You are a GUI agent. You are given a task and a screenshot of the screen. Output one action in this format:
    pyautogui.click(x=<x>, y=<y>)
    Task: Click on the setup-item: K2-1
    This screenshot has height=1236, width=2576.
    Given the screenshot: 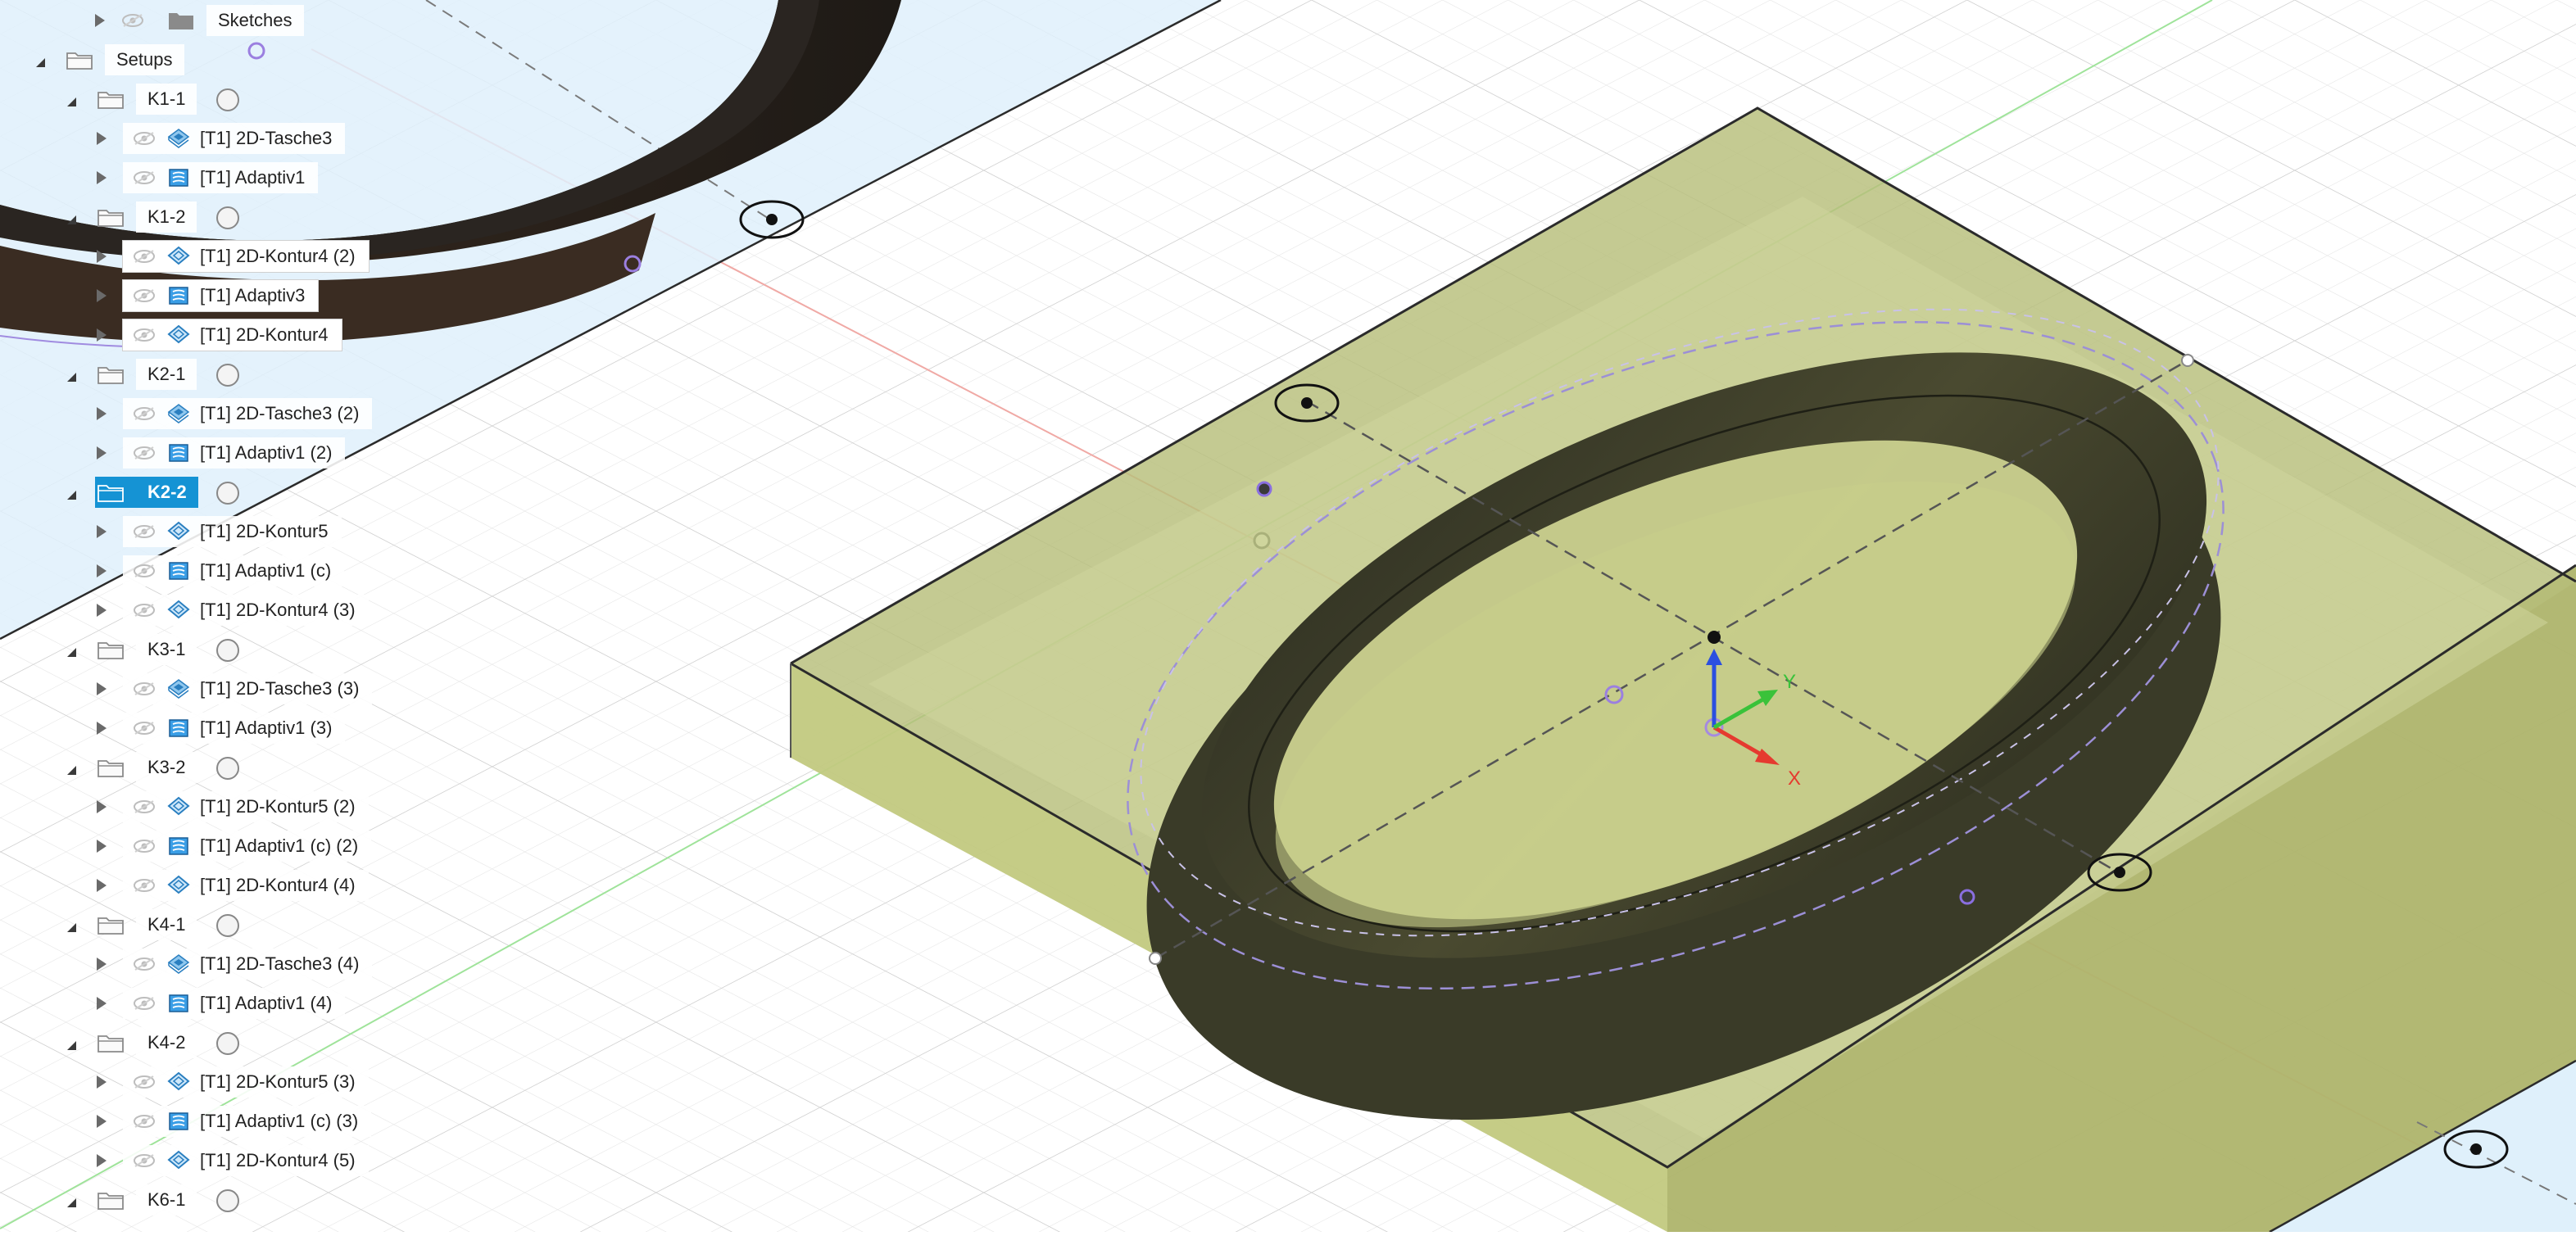 What is the action you would take?
    pyautogui.click(x=166, y=375)
    